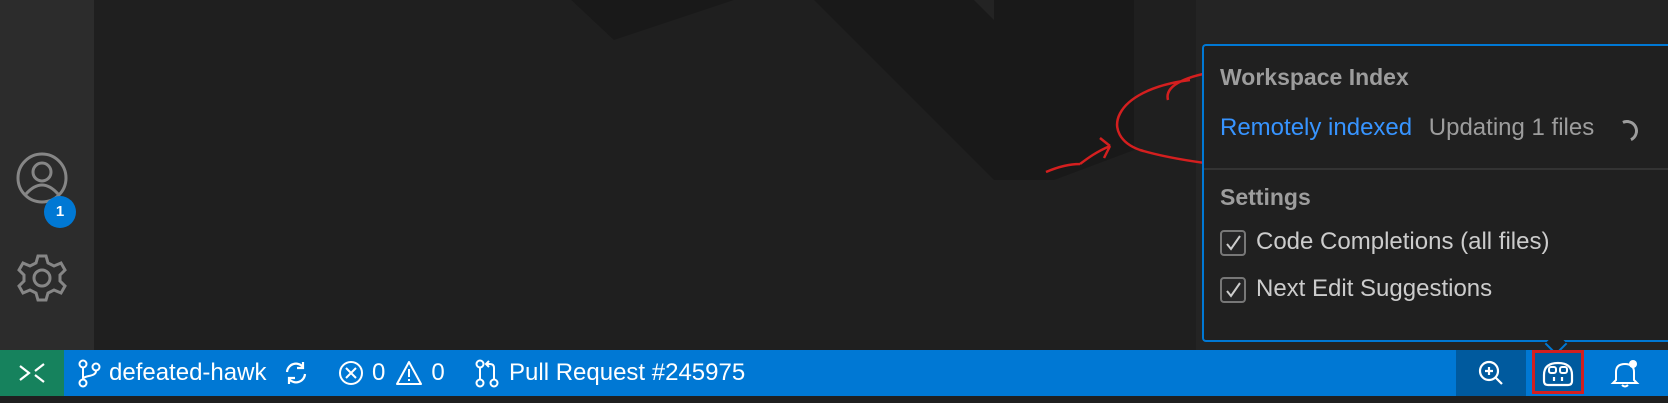 The width and height of the screenshot is (1668, 403). I want to click on sync-button, so click(296, 373).